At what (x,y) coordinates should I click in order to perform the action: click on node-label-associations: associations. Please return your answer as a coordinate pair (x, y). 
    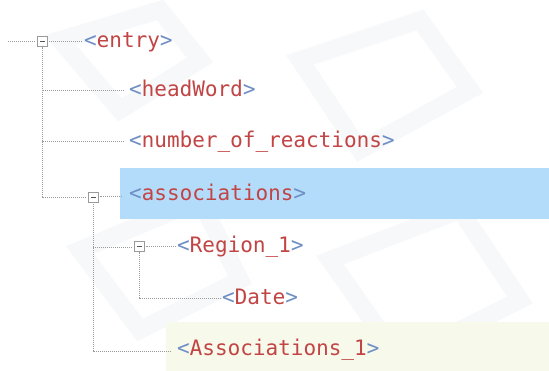
    Looking at the image, I should click on (217, 193).